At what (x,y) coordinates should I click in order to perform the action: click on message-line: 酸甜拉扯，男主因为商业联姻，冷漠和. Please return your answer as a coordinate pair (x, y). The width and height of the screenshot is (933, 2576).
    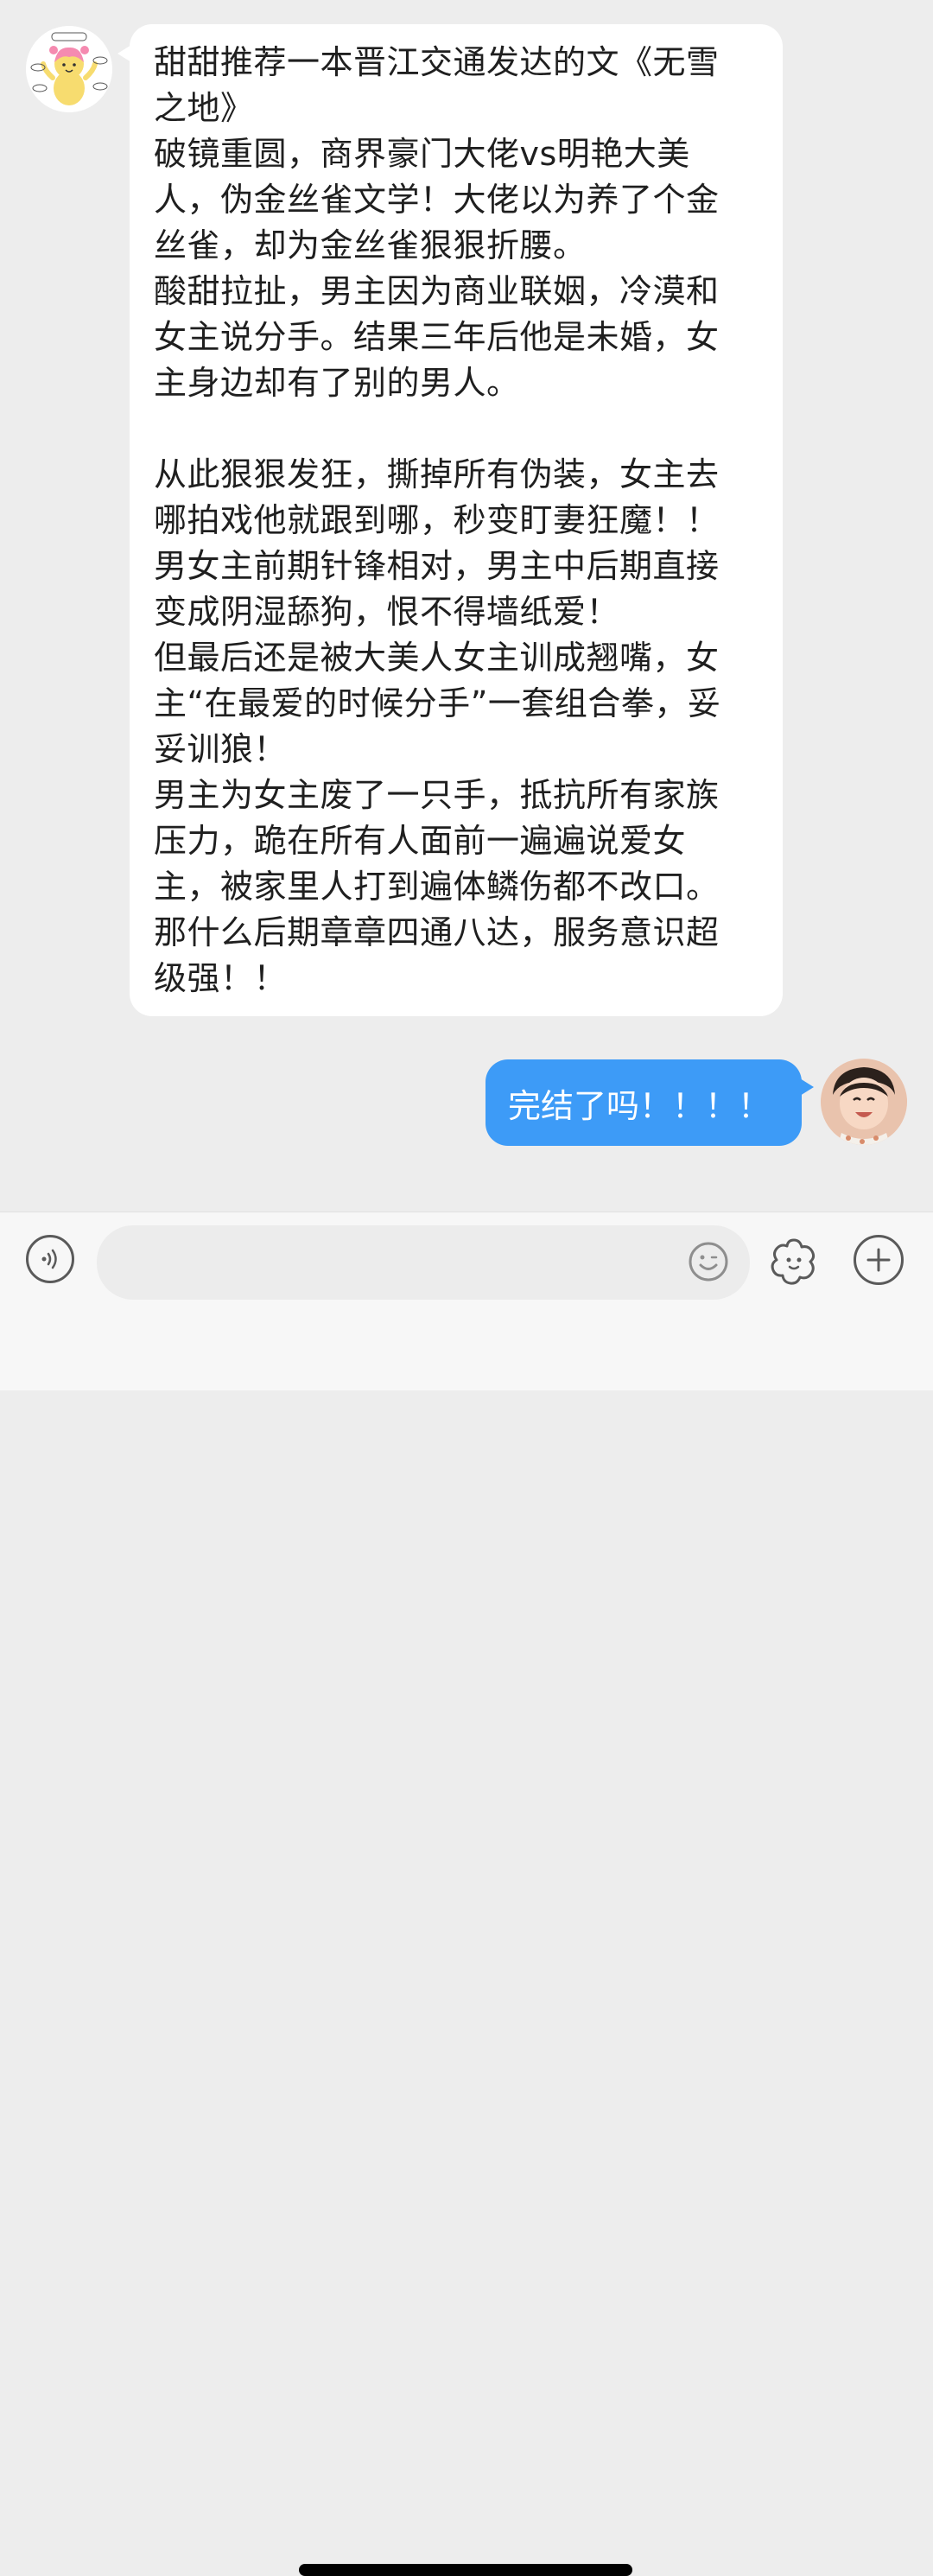
    Looking at the image, I should click on (437, 291).